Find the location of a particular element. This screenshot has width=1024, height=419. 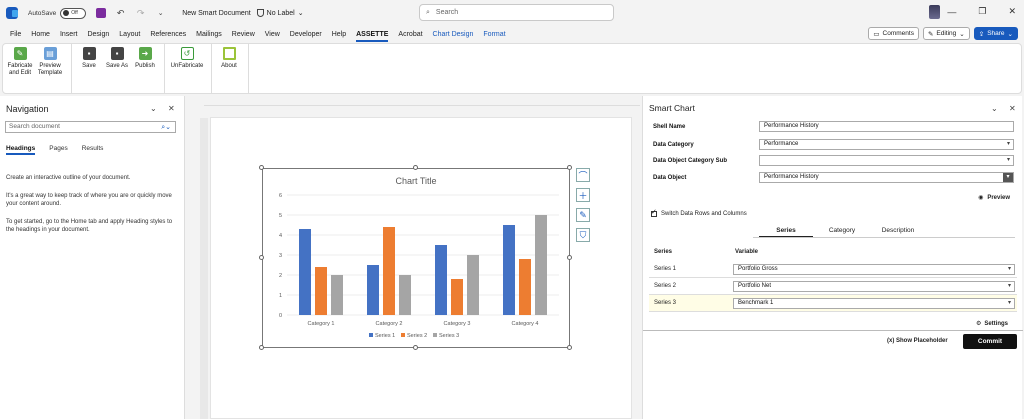

variable-select: Benchmark 1 ▾ is located at coordinates (874, 303).